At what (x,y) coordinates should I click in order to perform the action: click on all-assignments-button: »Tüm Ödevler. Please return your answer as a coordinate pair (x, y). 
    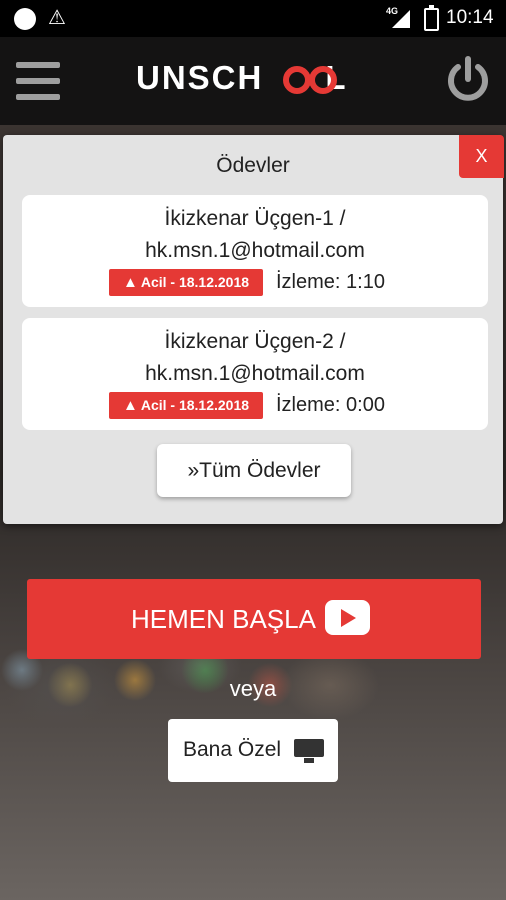
    Looking at the image, I should click on (254, 470).